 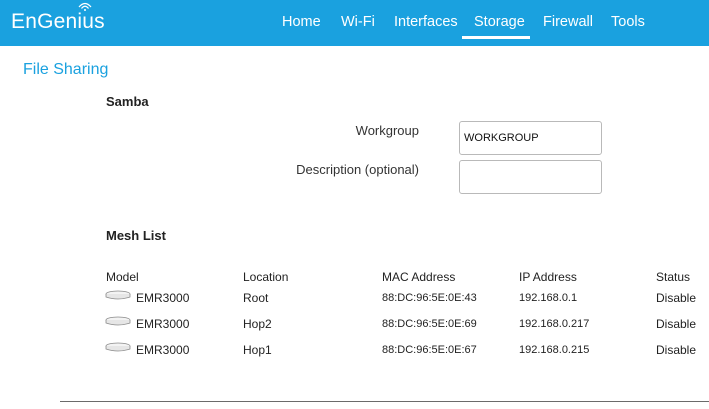 What do you see at coordinates (122, 277) in the screenshot?
I see `column-header-model: Model` at bounding box center [122, 277].